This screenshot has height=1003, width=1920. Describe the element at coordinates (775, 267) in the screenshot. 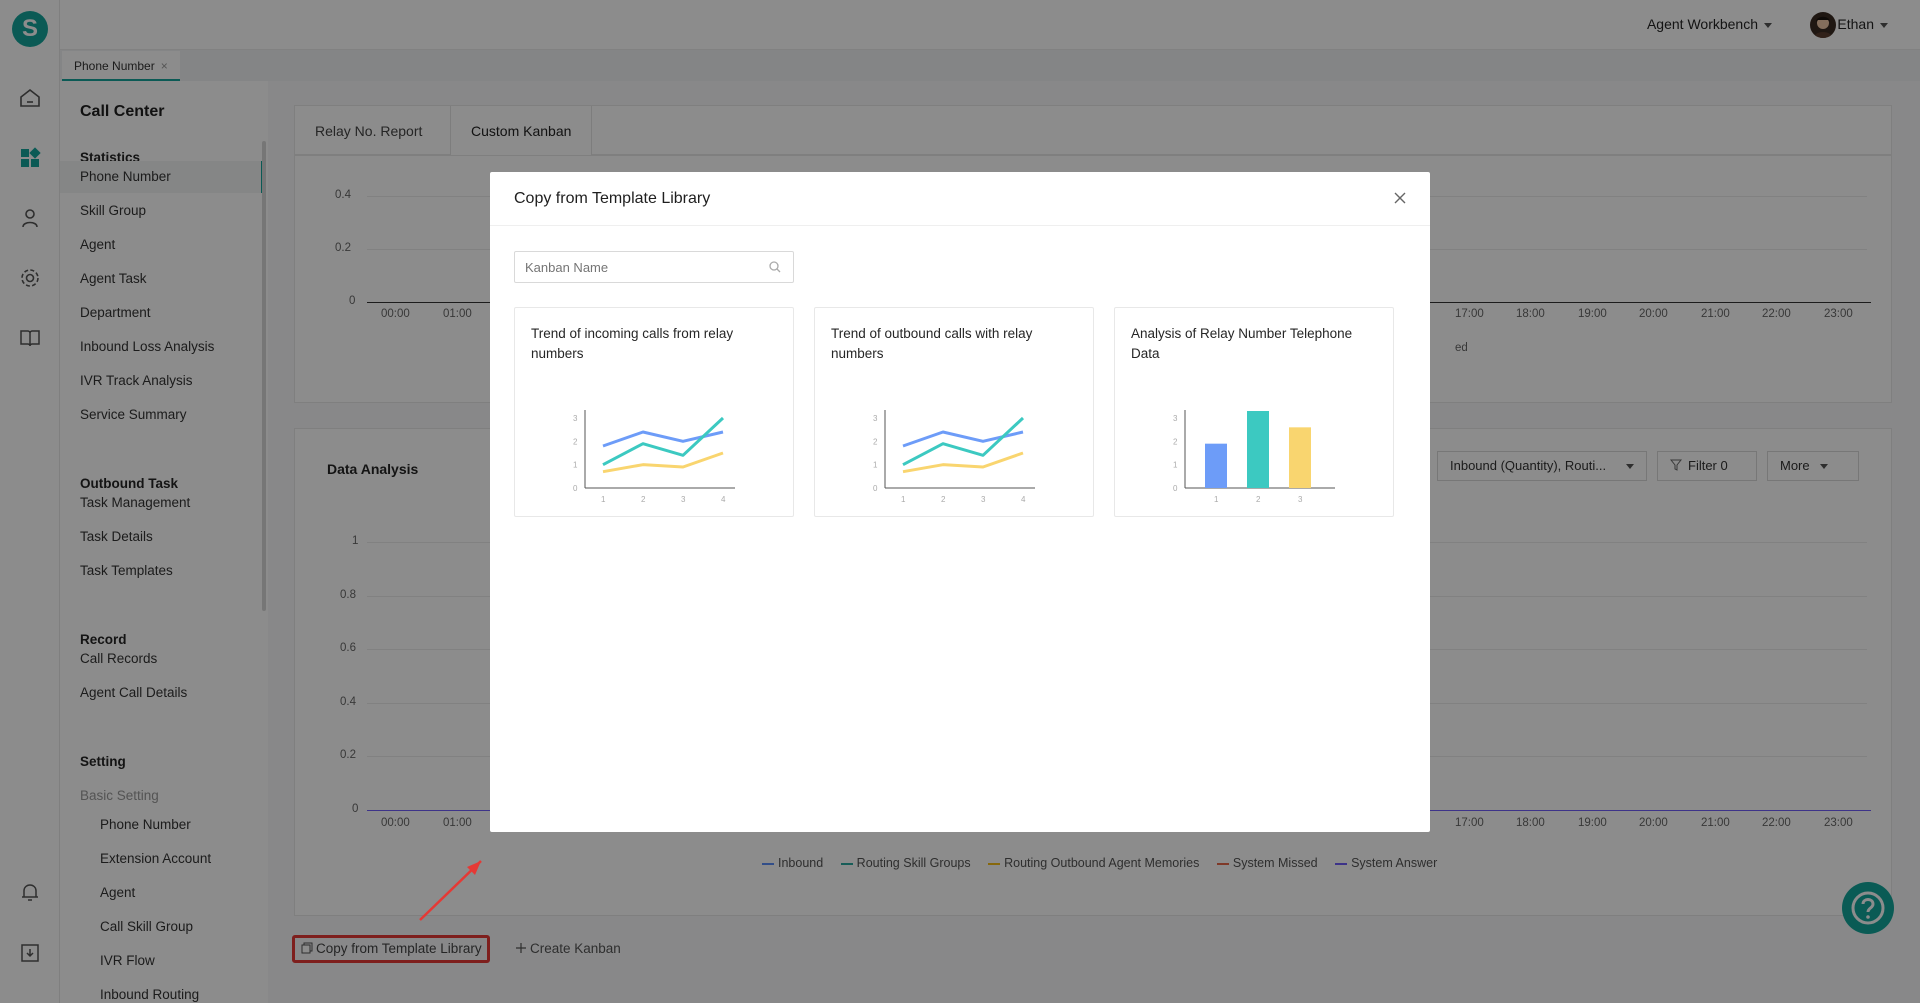

I see `search-icon` at that location.